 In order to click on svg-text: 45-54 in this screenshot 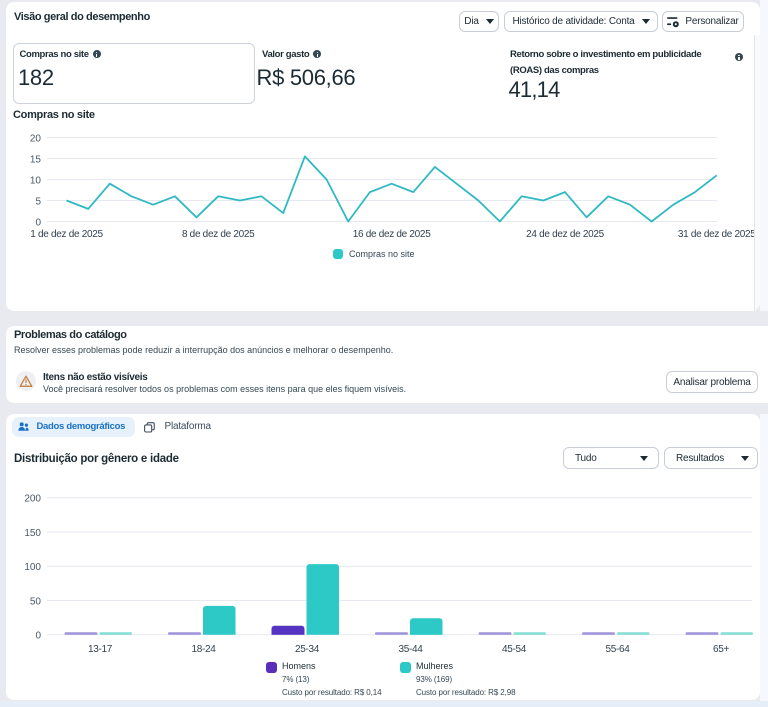, I will do `click(514, 649)`.